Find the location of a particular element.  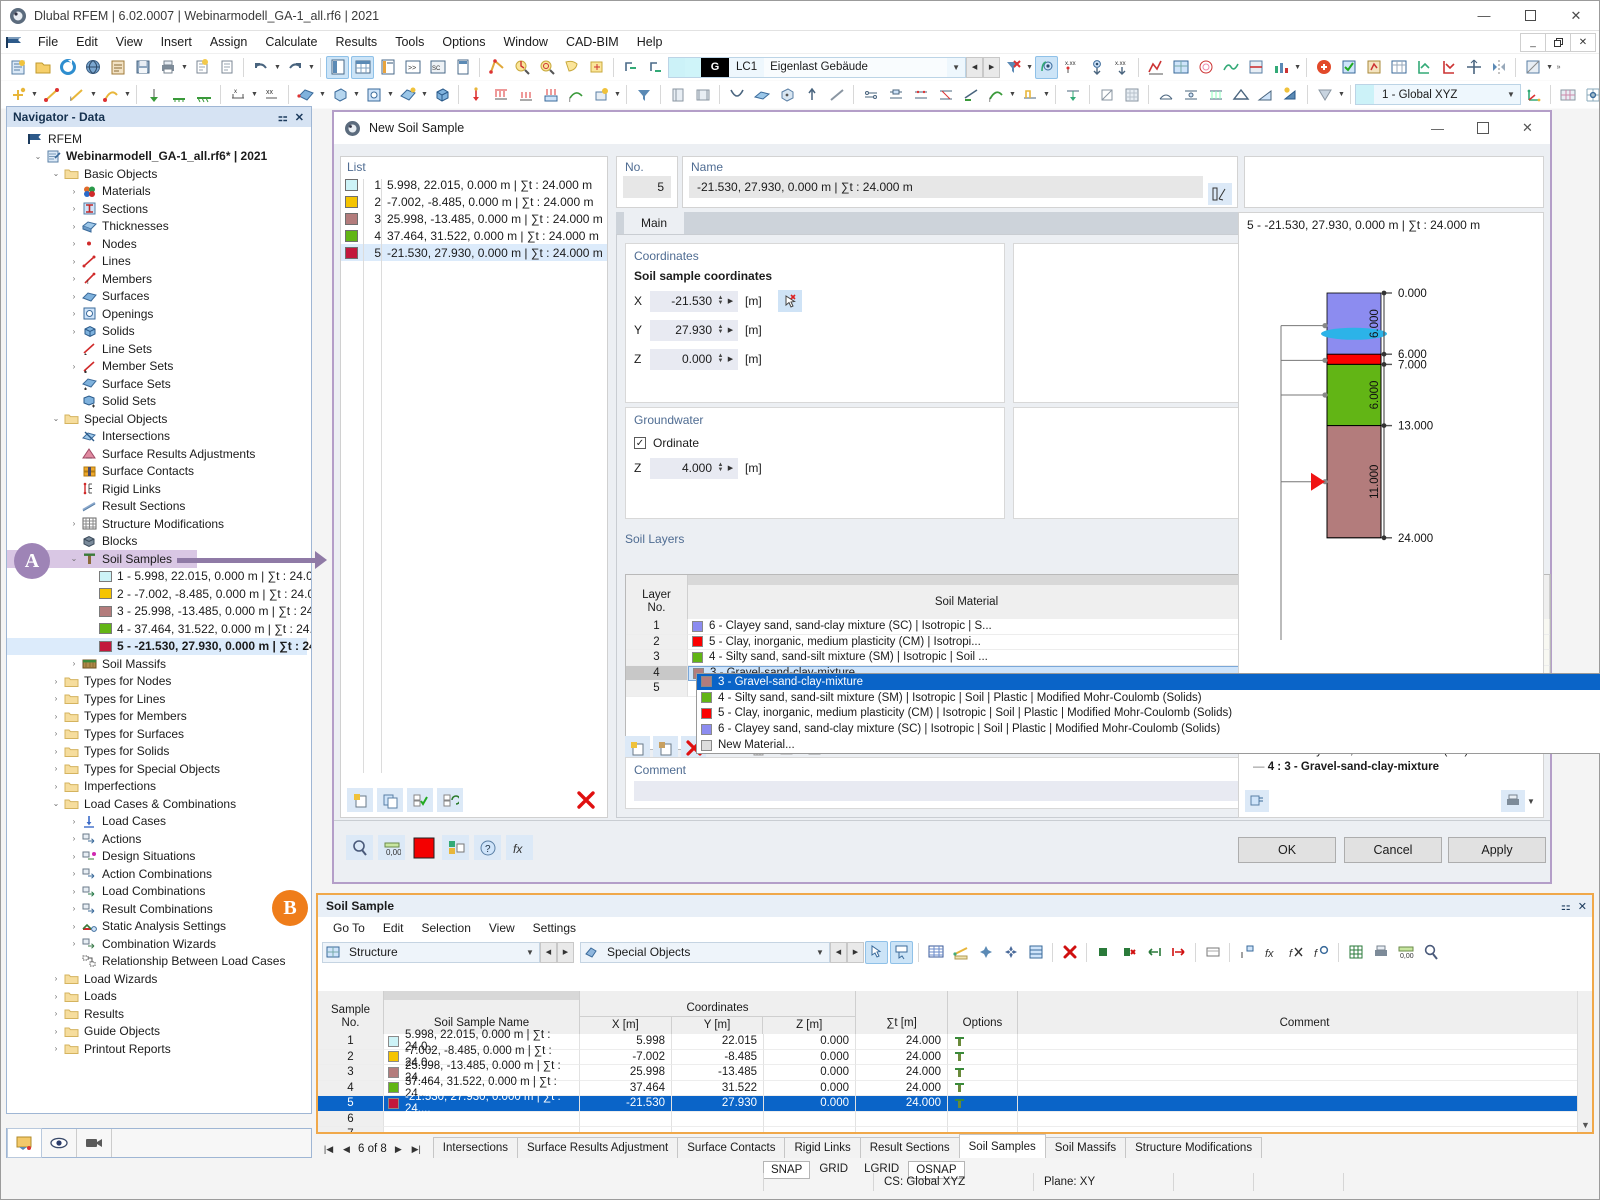

coord-y-expand-icon: ▶ is located at coordinates (730, 330).